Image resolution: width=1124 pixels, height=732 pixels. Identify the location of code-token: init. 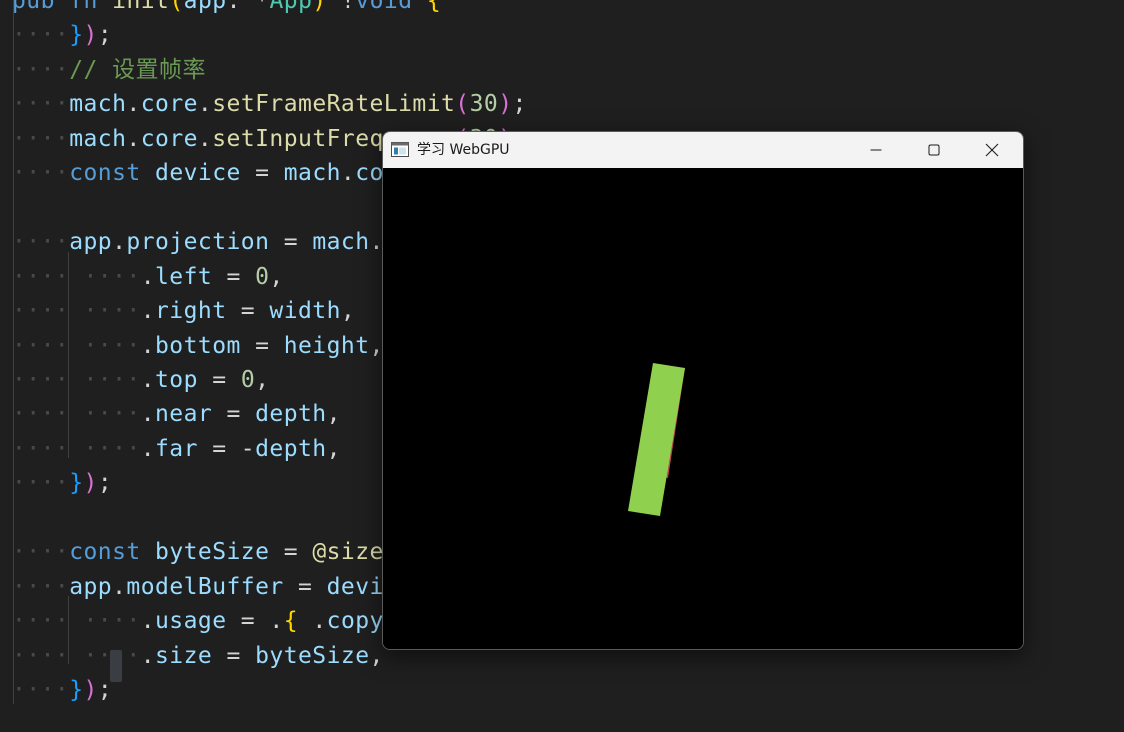
(141, 7).